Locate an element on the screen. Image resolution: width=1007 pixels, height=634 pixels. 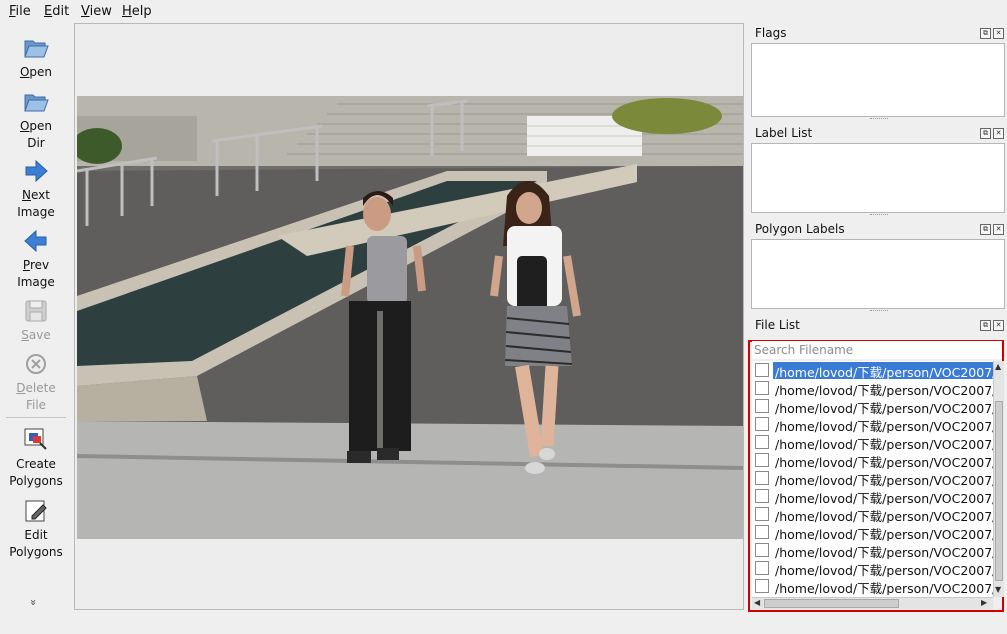
file-list-vertical-scrollbar: ▲ ▼ is located at coordinates (998, 479).